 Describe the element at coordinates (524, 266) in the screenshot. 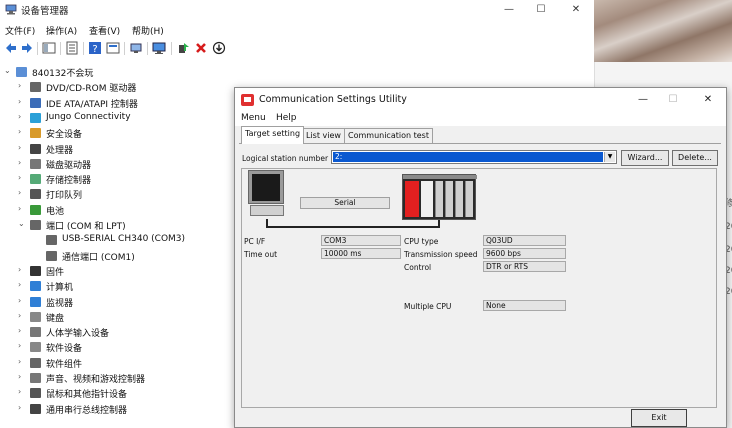

I see `control-value: DTR or RTS` at that location.